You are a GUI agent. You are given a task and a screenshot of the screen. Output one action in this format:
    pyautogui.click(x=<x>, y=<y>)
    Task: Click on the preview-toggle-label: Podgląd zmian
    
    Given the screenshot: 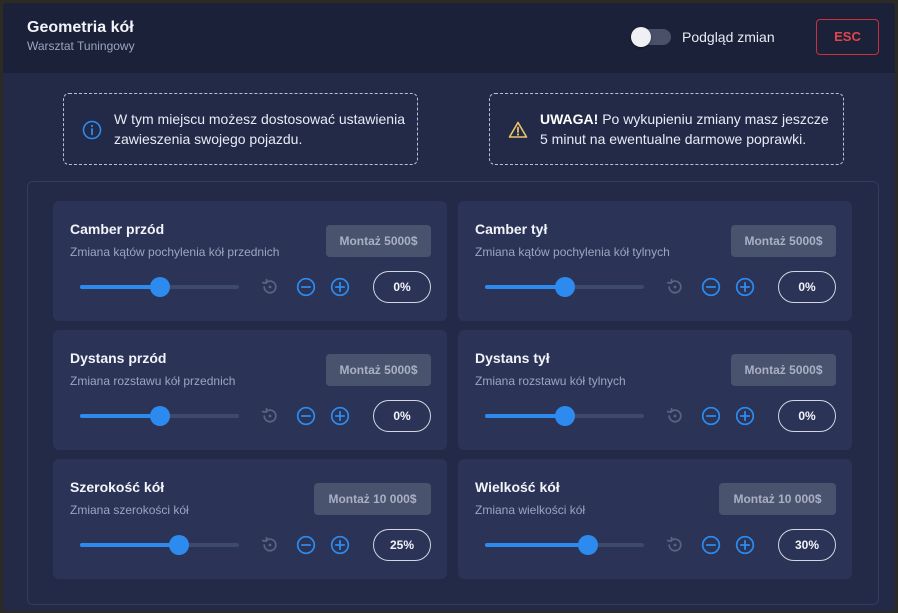 What is the action you would take?
    pyautogui.click(x=728, y=37)
    